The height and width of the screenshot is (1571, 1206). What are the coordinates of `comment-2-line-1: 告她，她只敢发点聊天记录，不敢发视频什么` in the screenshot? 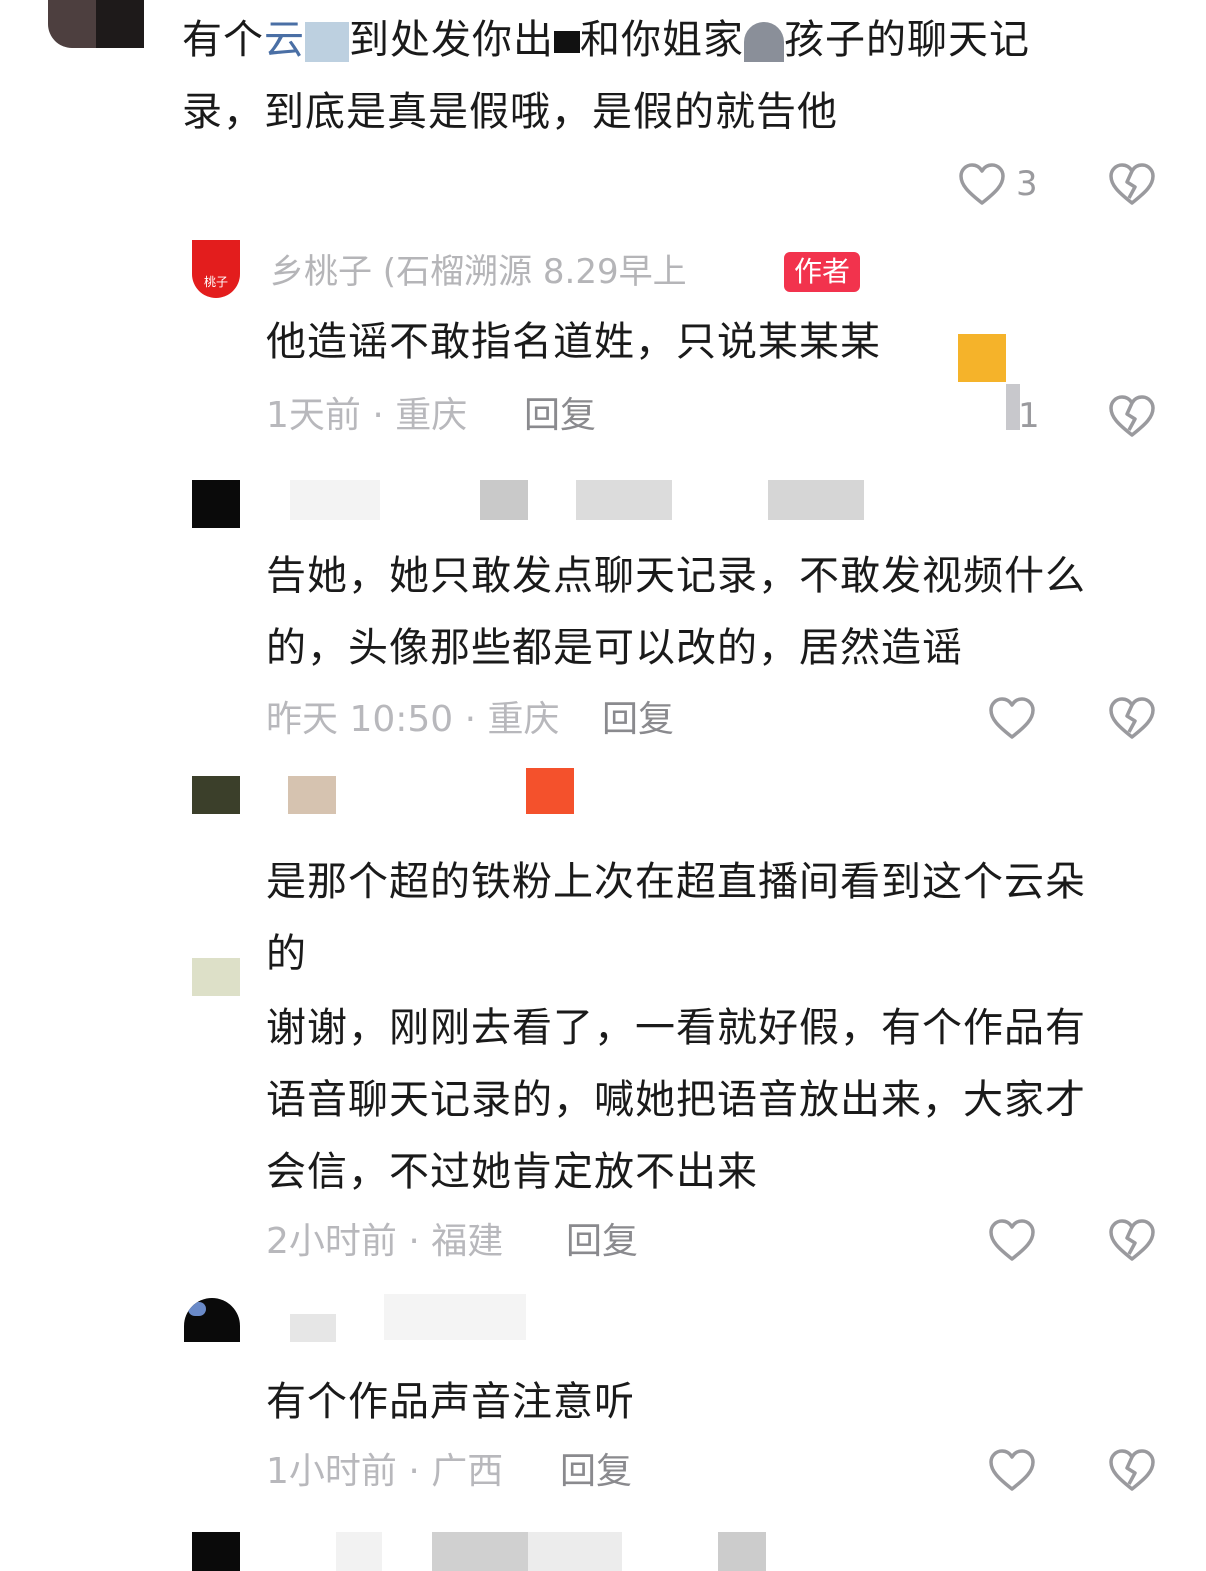 It's located at (676, 576).